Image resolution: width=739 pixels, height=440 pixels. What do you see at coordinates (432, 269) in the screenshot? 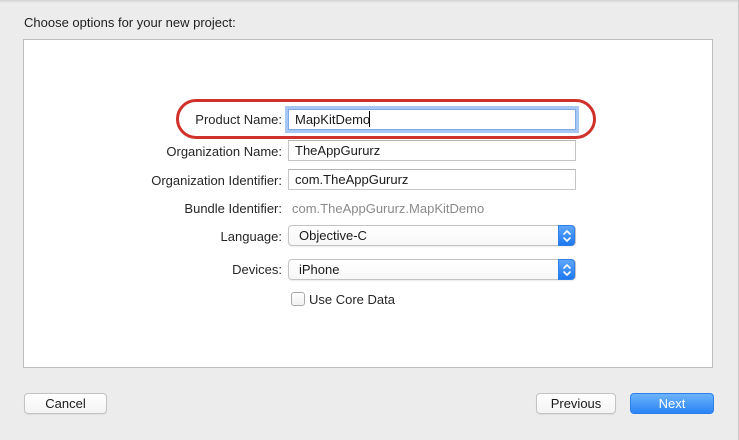
I see `devices-popup: iPhone` at bounding box center [432, 269].